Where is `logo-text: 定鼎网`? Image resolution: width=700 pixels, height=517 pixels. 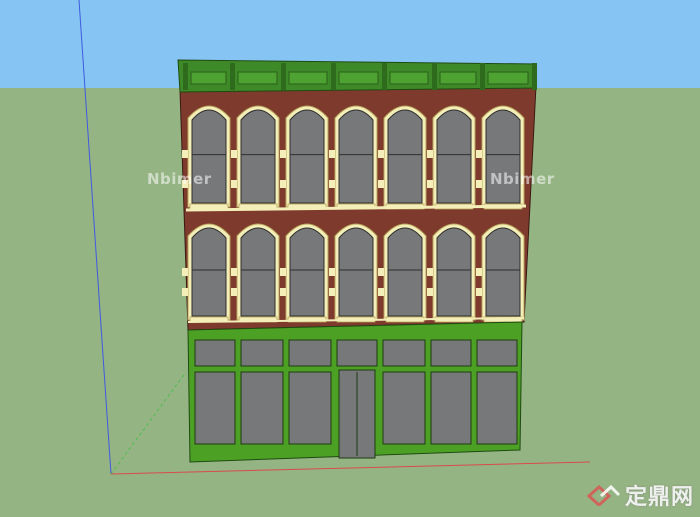
logo-text: 定鼎网 is located at coordinates (659, 497).